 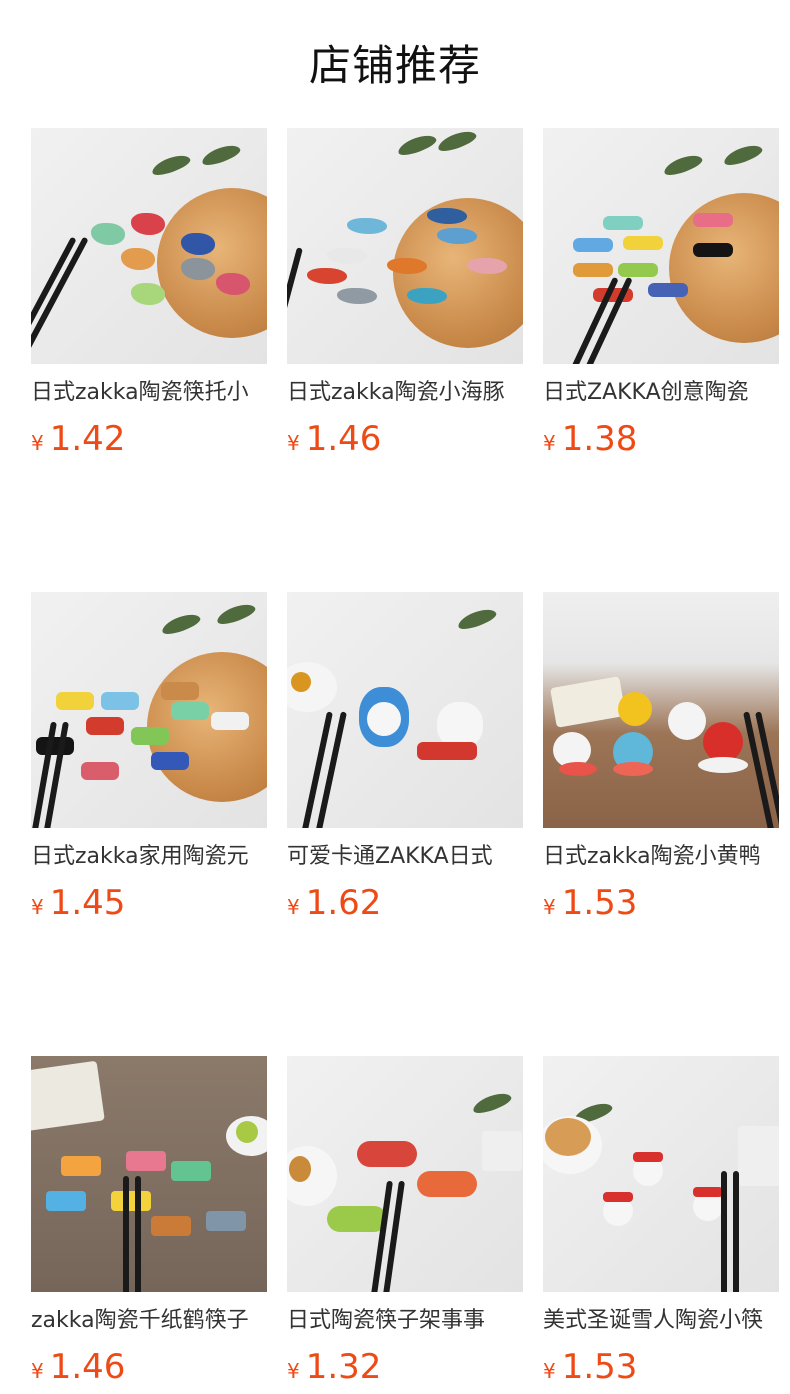 I want to click on product-card: 美式圣诞雪人陶瓷小筷 ¥1.53, so click(x=661, y=1222).